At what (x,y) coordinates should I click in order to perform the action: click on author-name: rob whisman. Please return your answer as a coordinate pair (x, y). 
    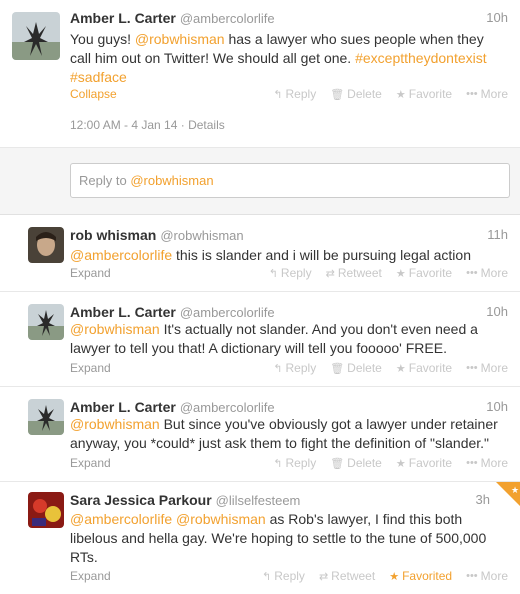
    Looking at the image, I should click on (113, 235).